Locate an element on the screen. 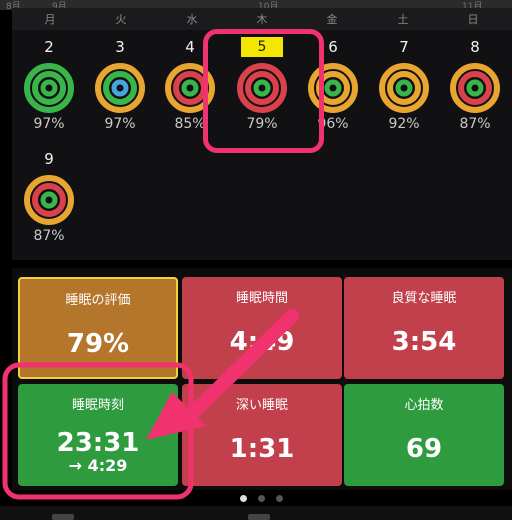 Image resolution: width=512 pixels, height=520 pixels. tile-label: 睡眠時間 is located at coordinates (261, 298).